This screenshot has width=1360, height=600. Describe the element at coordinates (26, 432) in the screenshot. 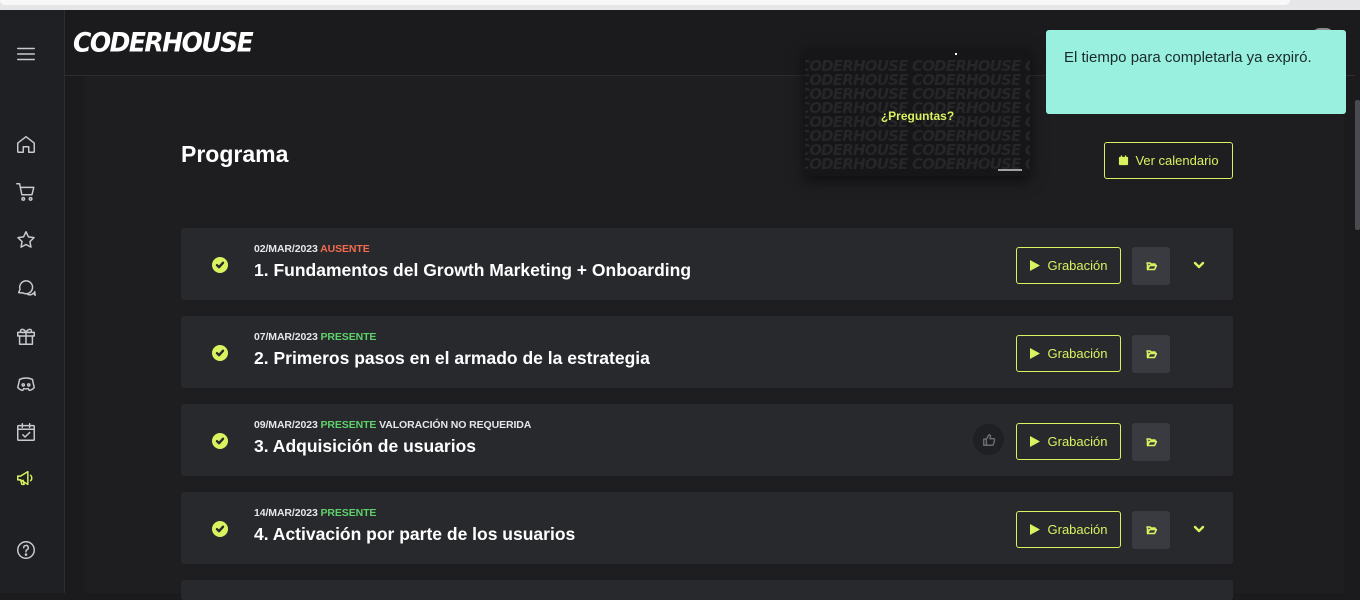

I see `calendar-check-icon` at that location.